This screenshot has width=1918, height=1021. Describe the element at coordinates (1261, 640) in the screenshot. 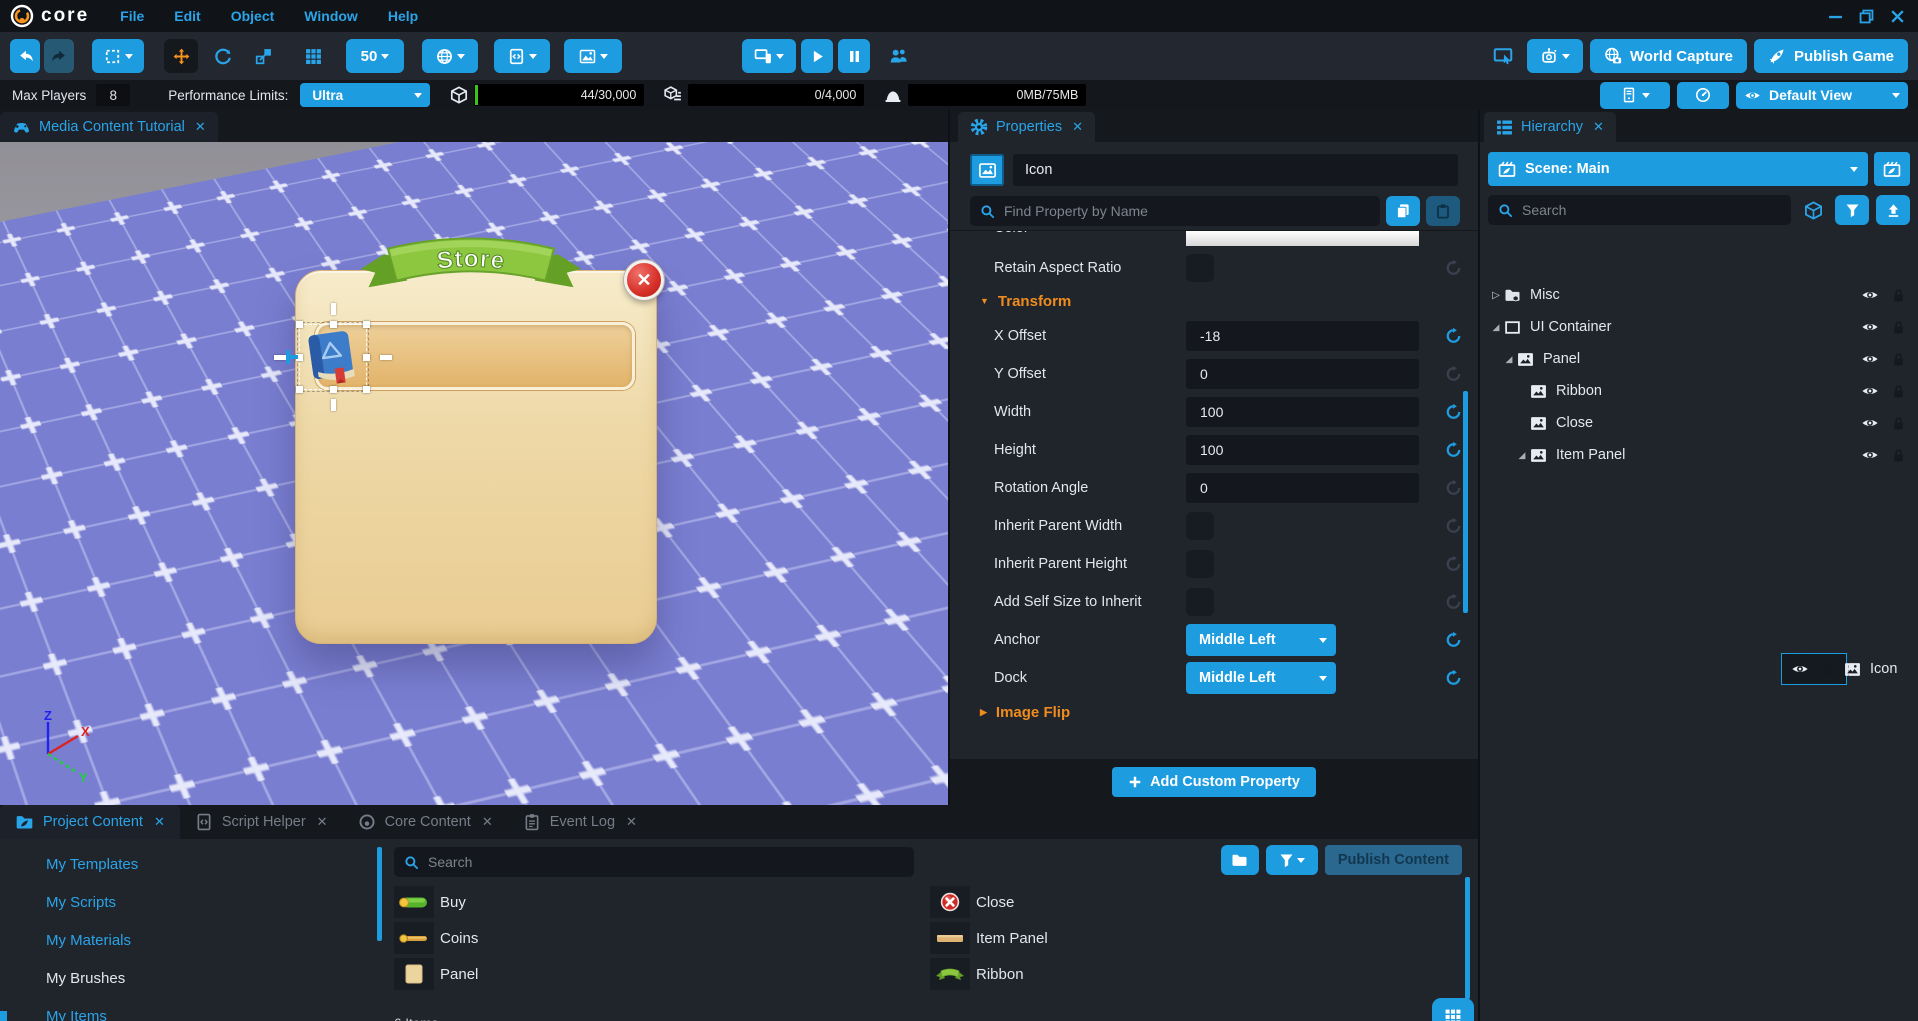

I see `anchor-dropdown: Middle Left` at that location.